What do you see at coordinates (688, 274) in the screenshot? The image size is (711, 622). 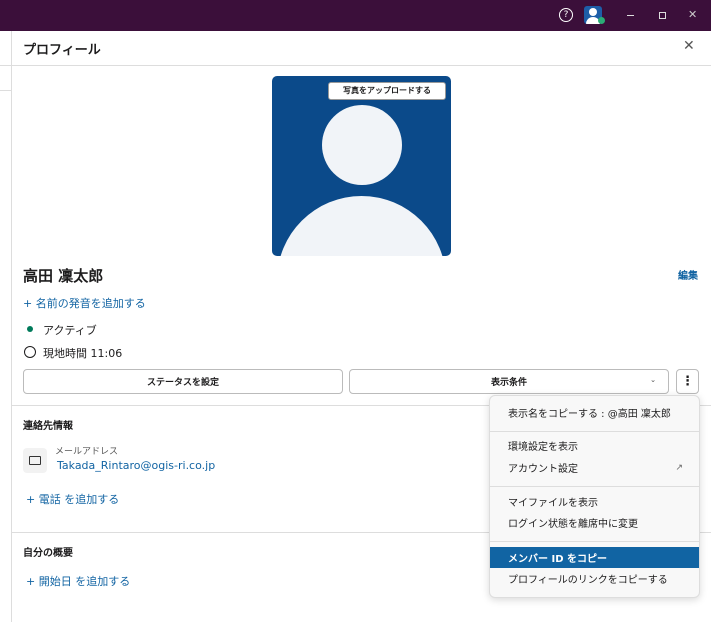 I see `edit-link: 編集` at bounding box center [688, 274].